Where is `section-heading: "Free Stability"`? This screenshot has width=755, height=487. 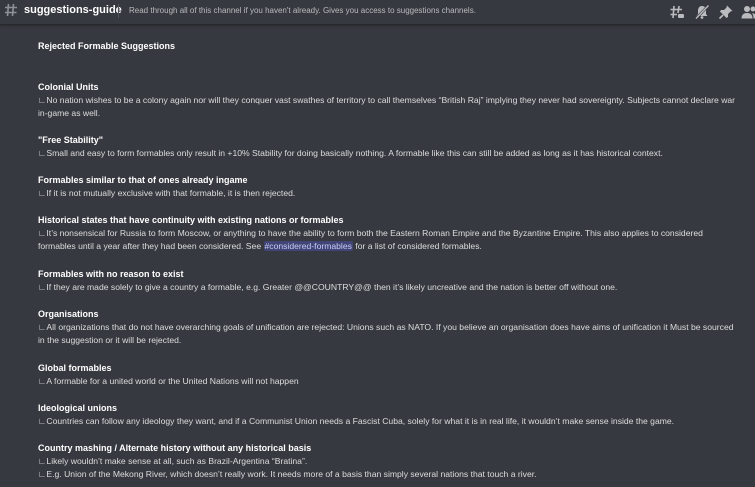
section-heading: "Free Stability" is located at coordinates (71, 140).